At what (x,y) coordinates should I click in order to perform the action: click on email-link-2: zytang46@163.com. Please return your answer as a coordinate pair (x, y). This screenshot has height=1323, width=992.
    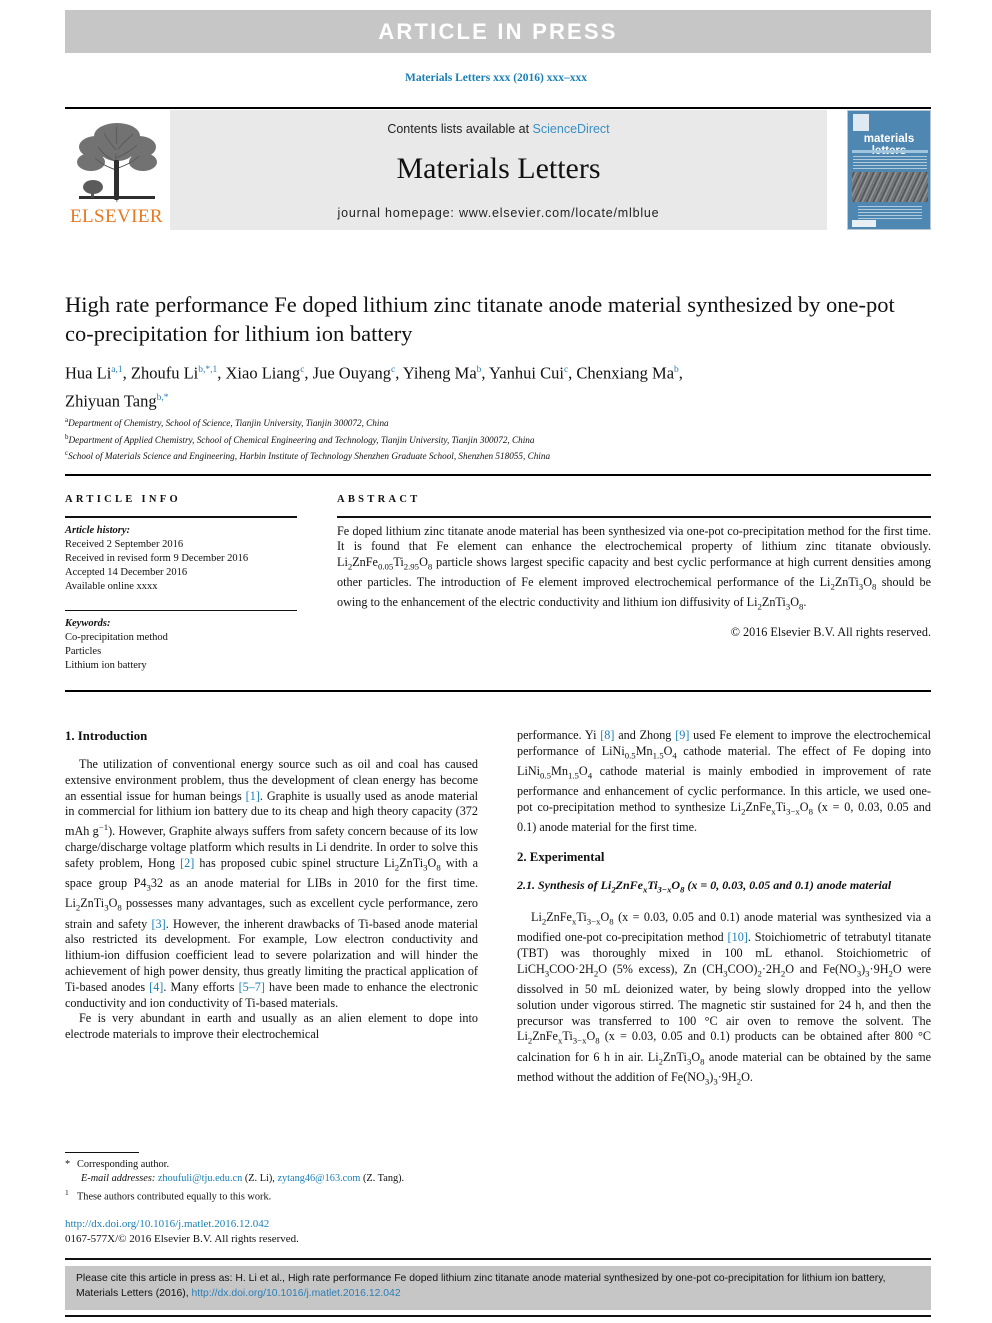
    Looking at the image, I should click on (318, 1178).